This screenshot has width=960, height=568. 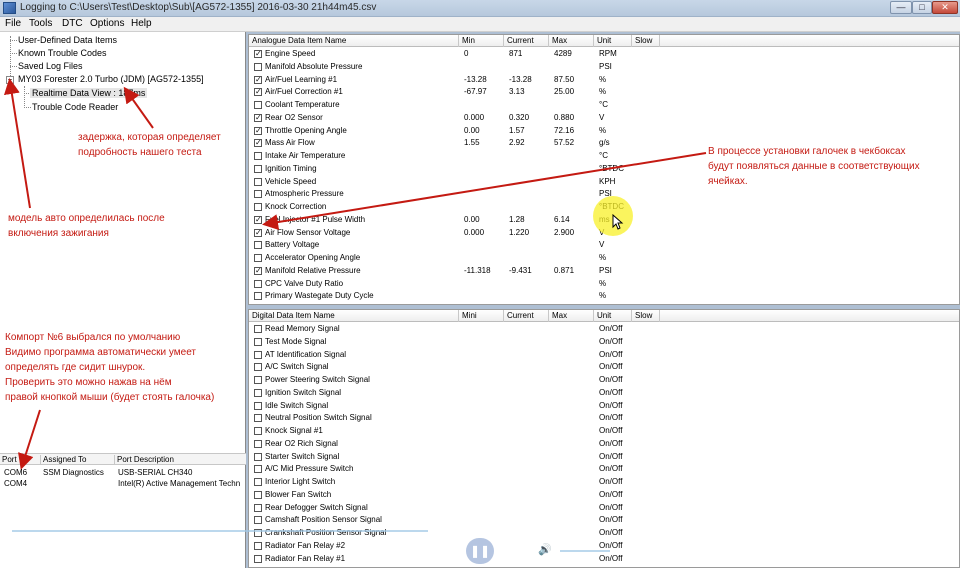 What do you see at coordinates (141, 23) in the screenshot?
I see `menu-help: Help` at bounding box center [141, 23].